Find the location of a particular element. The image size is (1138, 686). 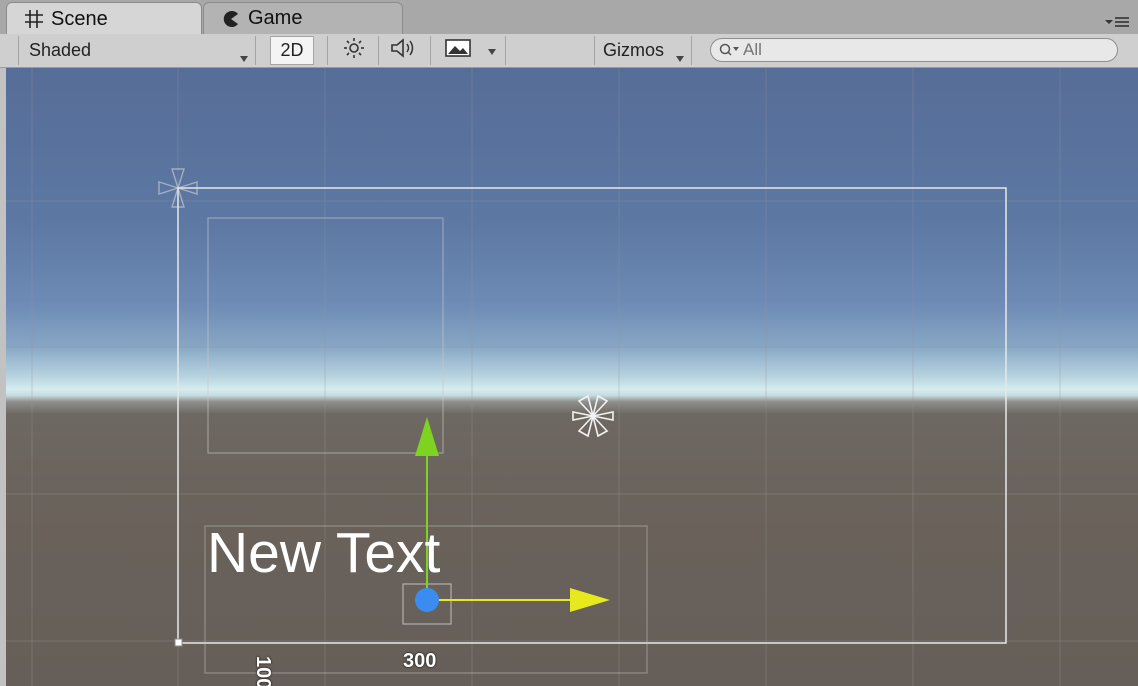

gizmos-dropdown: Gizmos is located at coordinates (643, 50).